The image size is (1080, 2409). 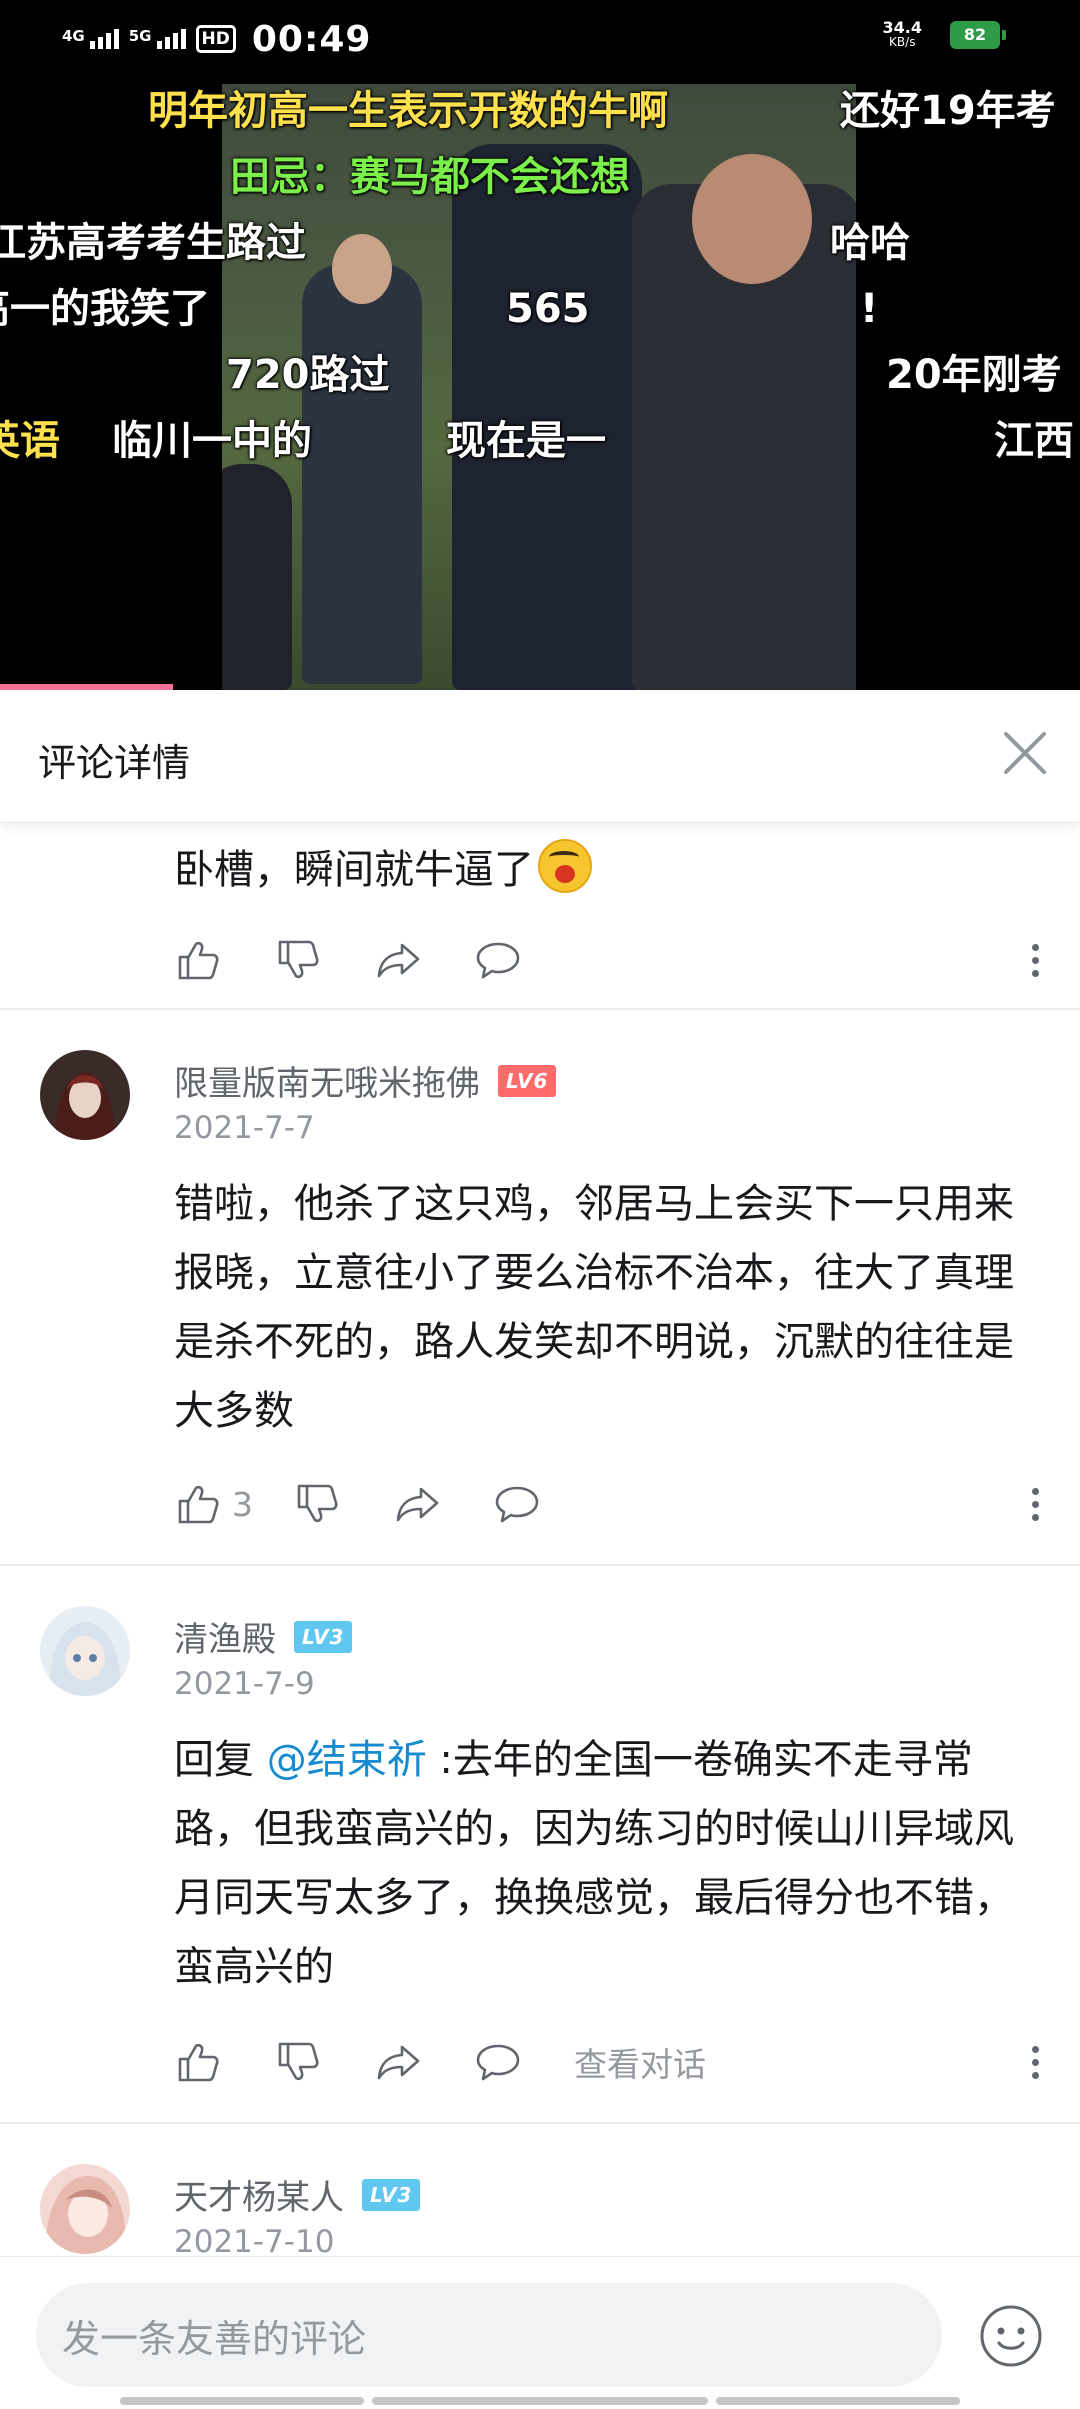 I want to click on reply-prefix: 回复, so click(x=220, y=1760).